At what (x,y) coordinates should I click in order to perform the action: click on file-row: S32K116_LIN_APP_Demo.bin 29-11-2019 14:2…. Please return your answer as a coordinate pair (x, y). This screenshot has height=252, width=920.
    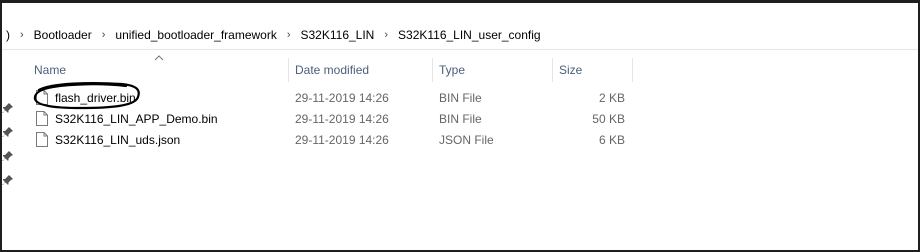
    Looking at the image, I should click on (335, 119).